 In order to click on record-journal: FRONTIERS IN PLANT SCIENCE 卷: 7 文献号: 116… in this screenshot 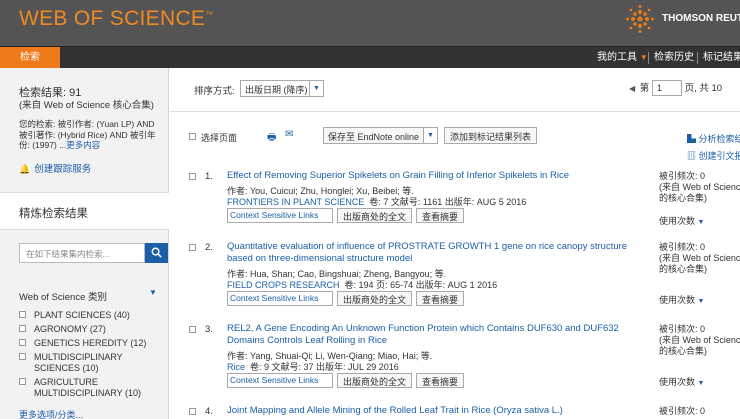, I will do `click(377, 202)`.